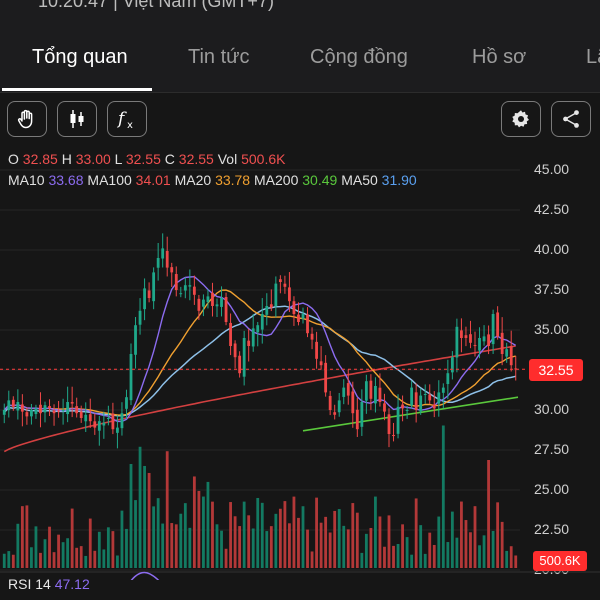 The height and width of the screenshot is (600, 600). What do you see at coordinates (359, 57) in the screenshot?
I see `tab-community: Cộng đồng` at bounding box center [359, 57].